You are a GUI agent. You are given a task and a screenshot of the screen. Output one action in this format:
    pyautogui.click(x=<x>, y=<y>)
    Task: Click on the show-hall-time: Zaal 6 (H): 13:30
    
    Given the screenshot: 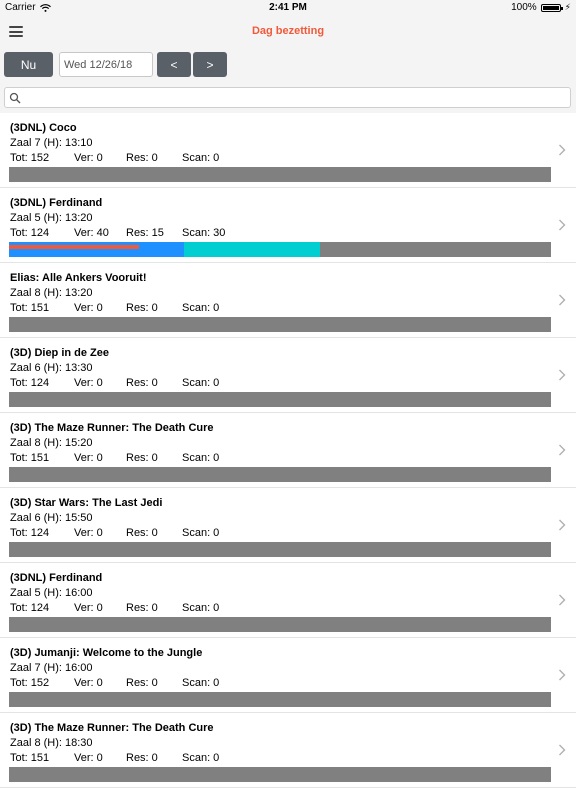 What is the action you would take?
    pyautogui.click(x=51, y=368)
    